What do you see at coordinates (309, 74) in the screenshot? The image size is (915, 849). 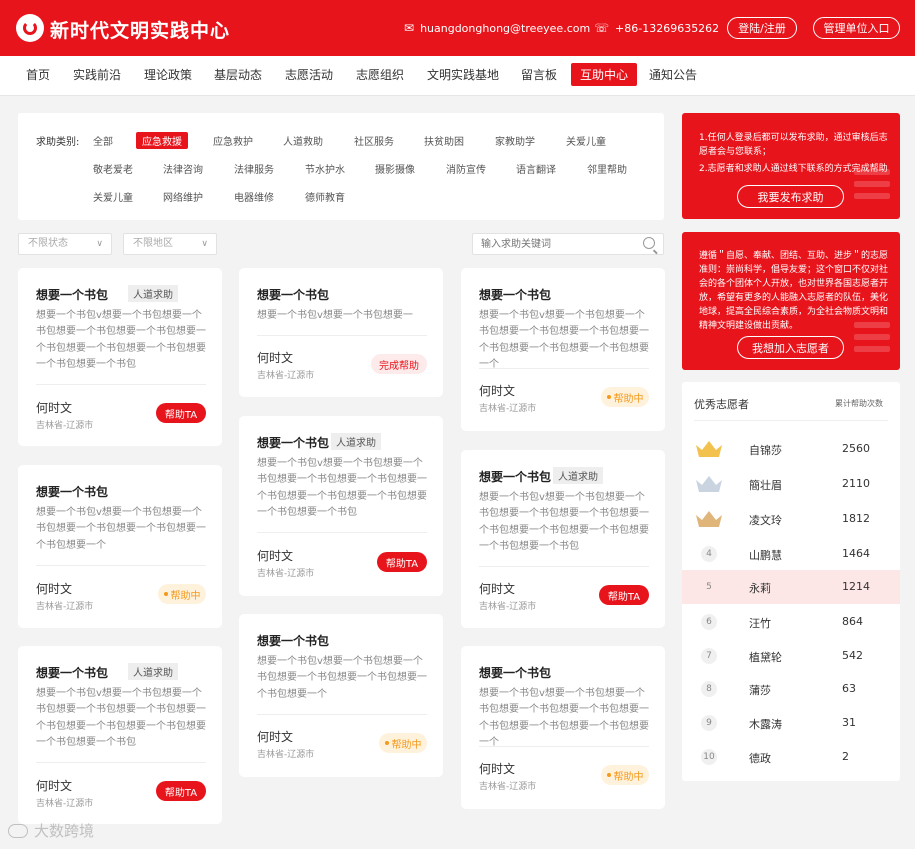 I see `nav-volunteer-activity: 志愿活动` at bounding box center [309, 74].